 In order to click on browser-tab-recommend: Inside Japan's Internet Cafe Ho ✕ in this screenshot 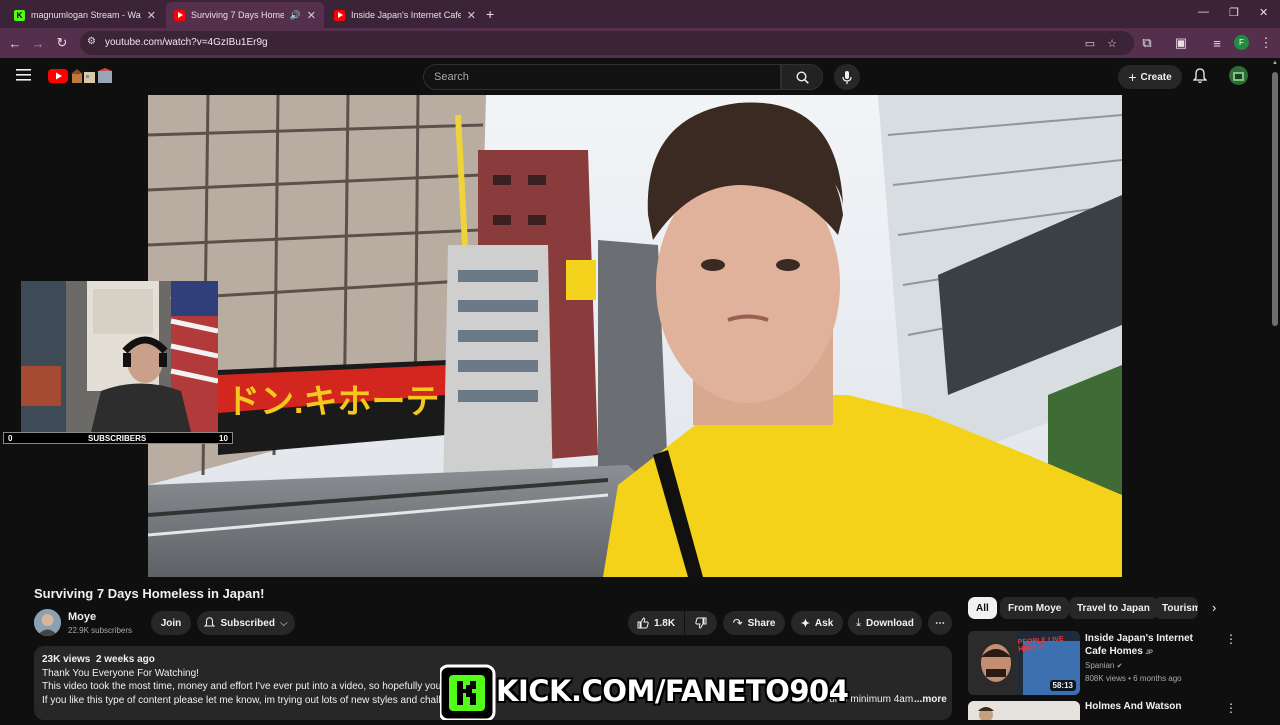, I will do `click(405, 15)`.